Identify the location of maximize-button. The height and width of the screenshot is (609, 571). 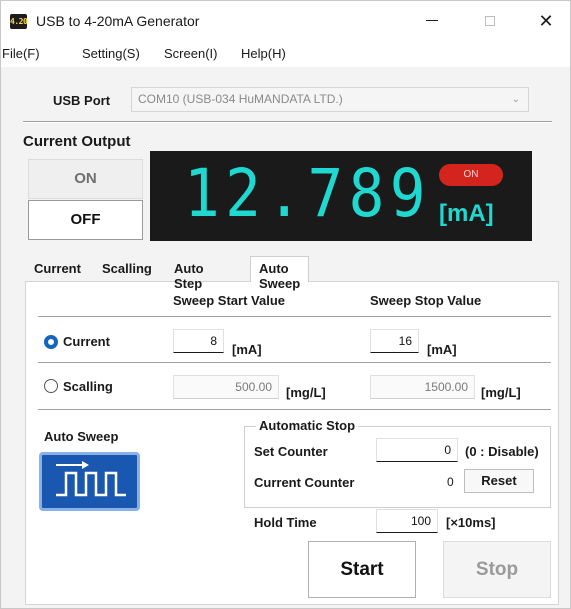
(490, 21).